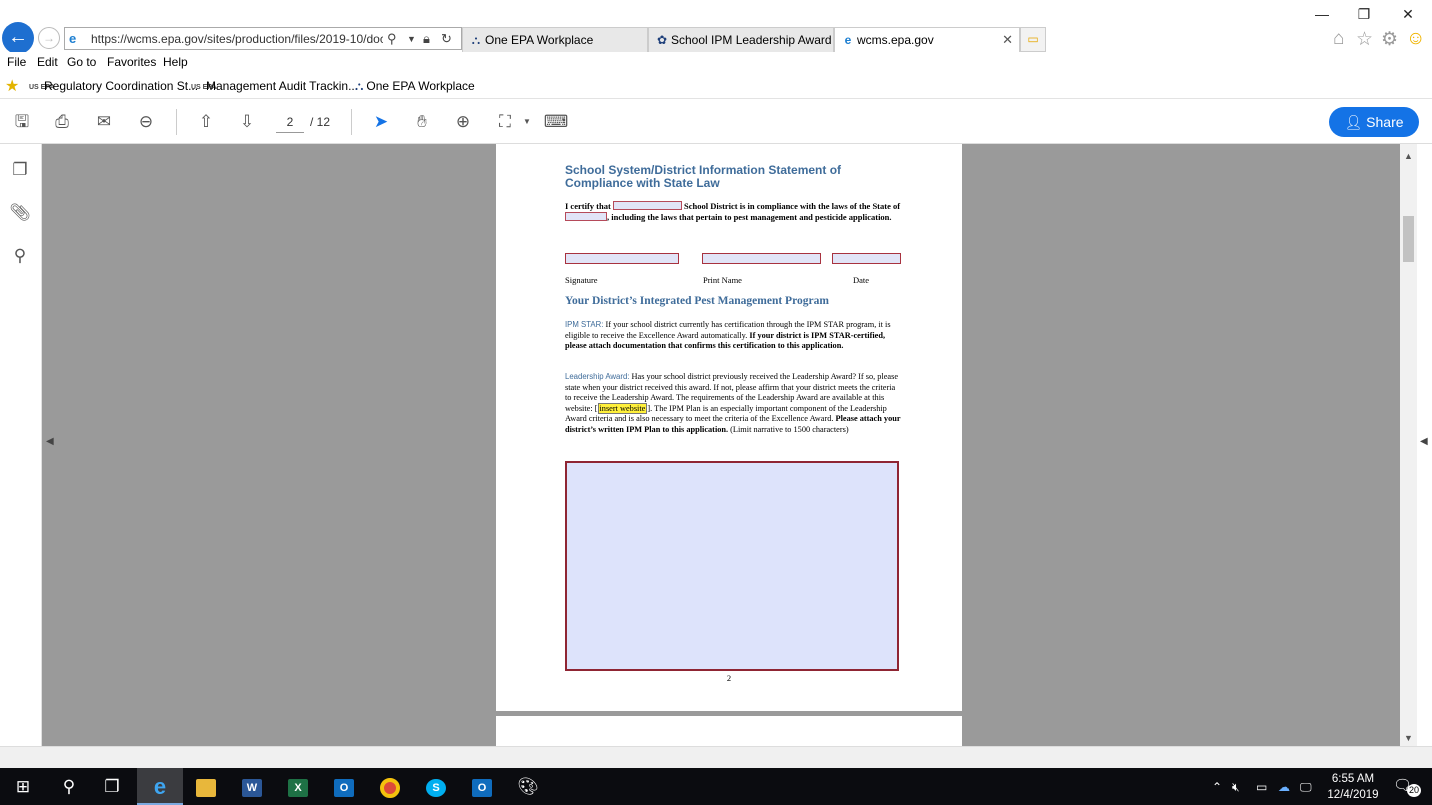  I want to click on tab-wcms: e wcms.epa.gov ✕, so click(927, 39).